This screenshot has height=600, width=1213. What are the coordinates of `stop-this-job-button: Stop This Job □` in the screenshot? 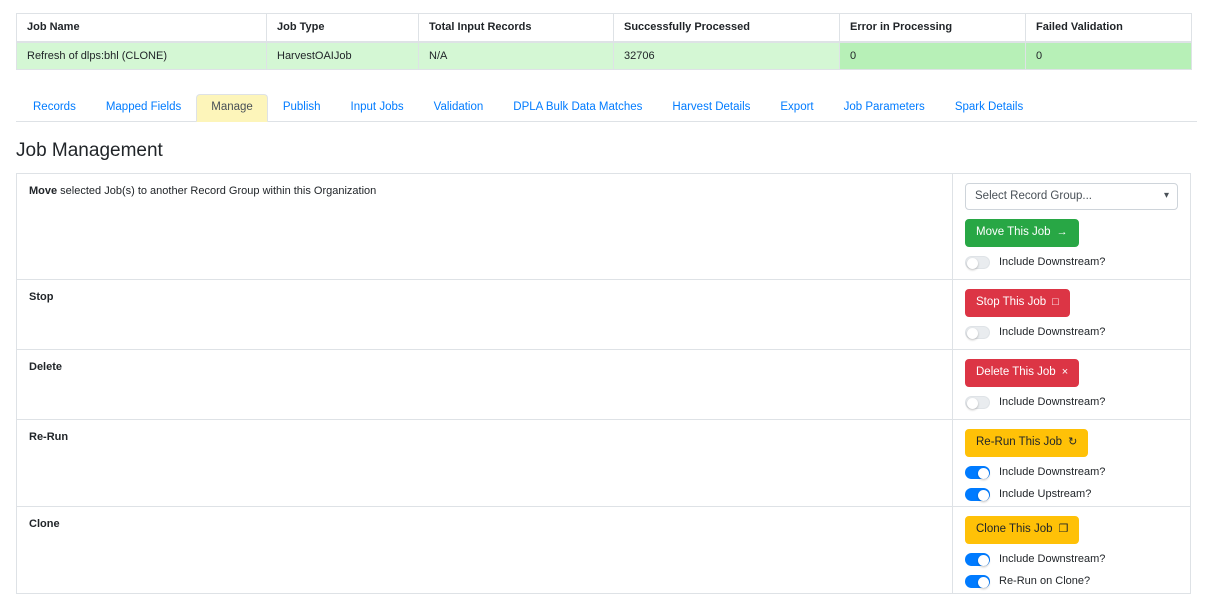 It's located at (1017, 303).